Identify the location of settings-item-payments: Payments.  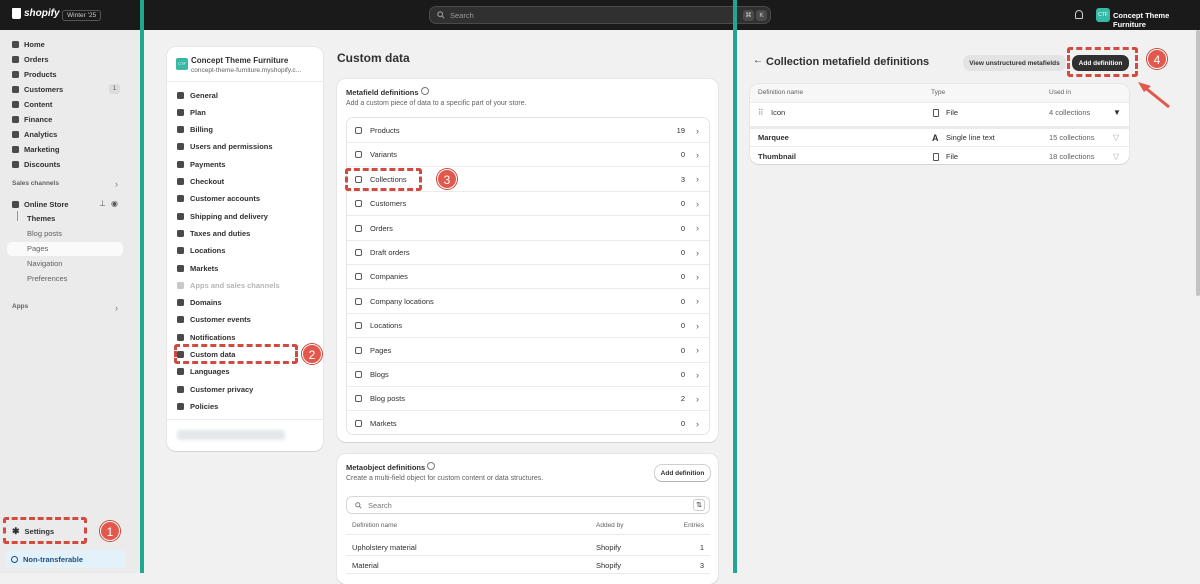
(201, 164).